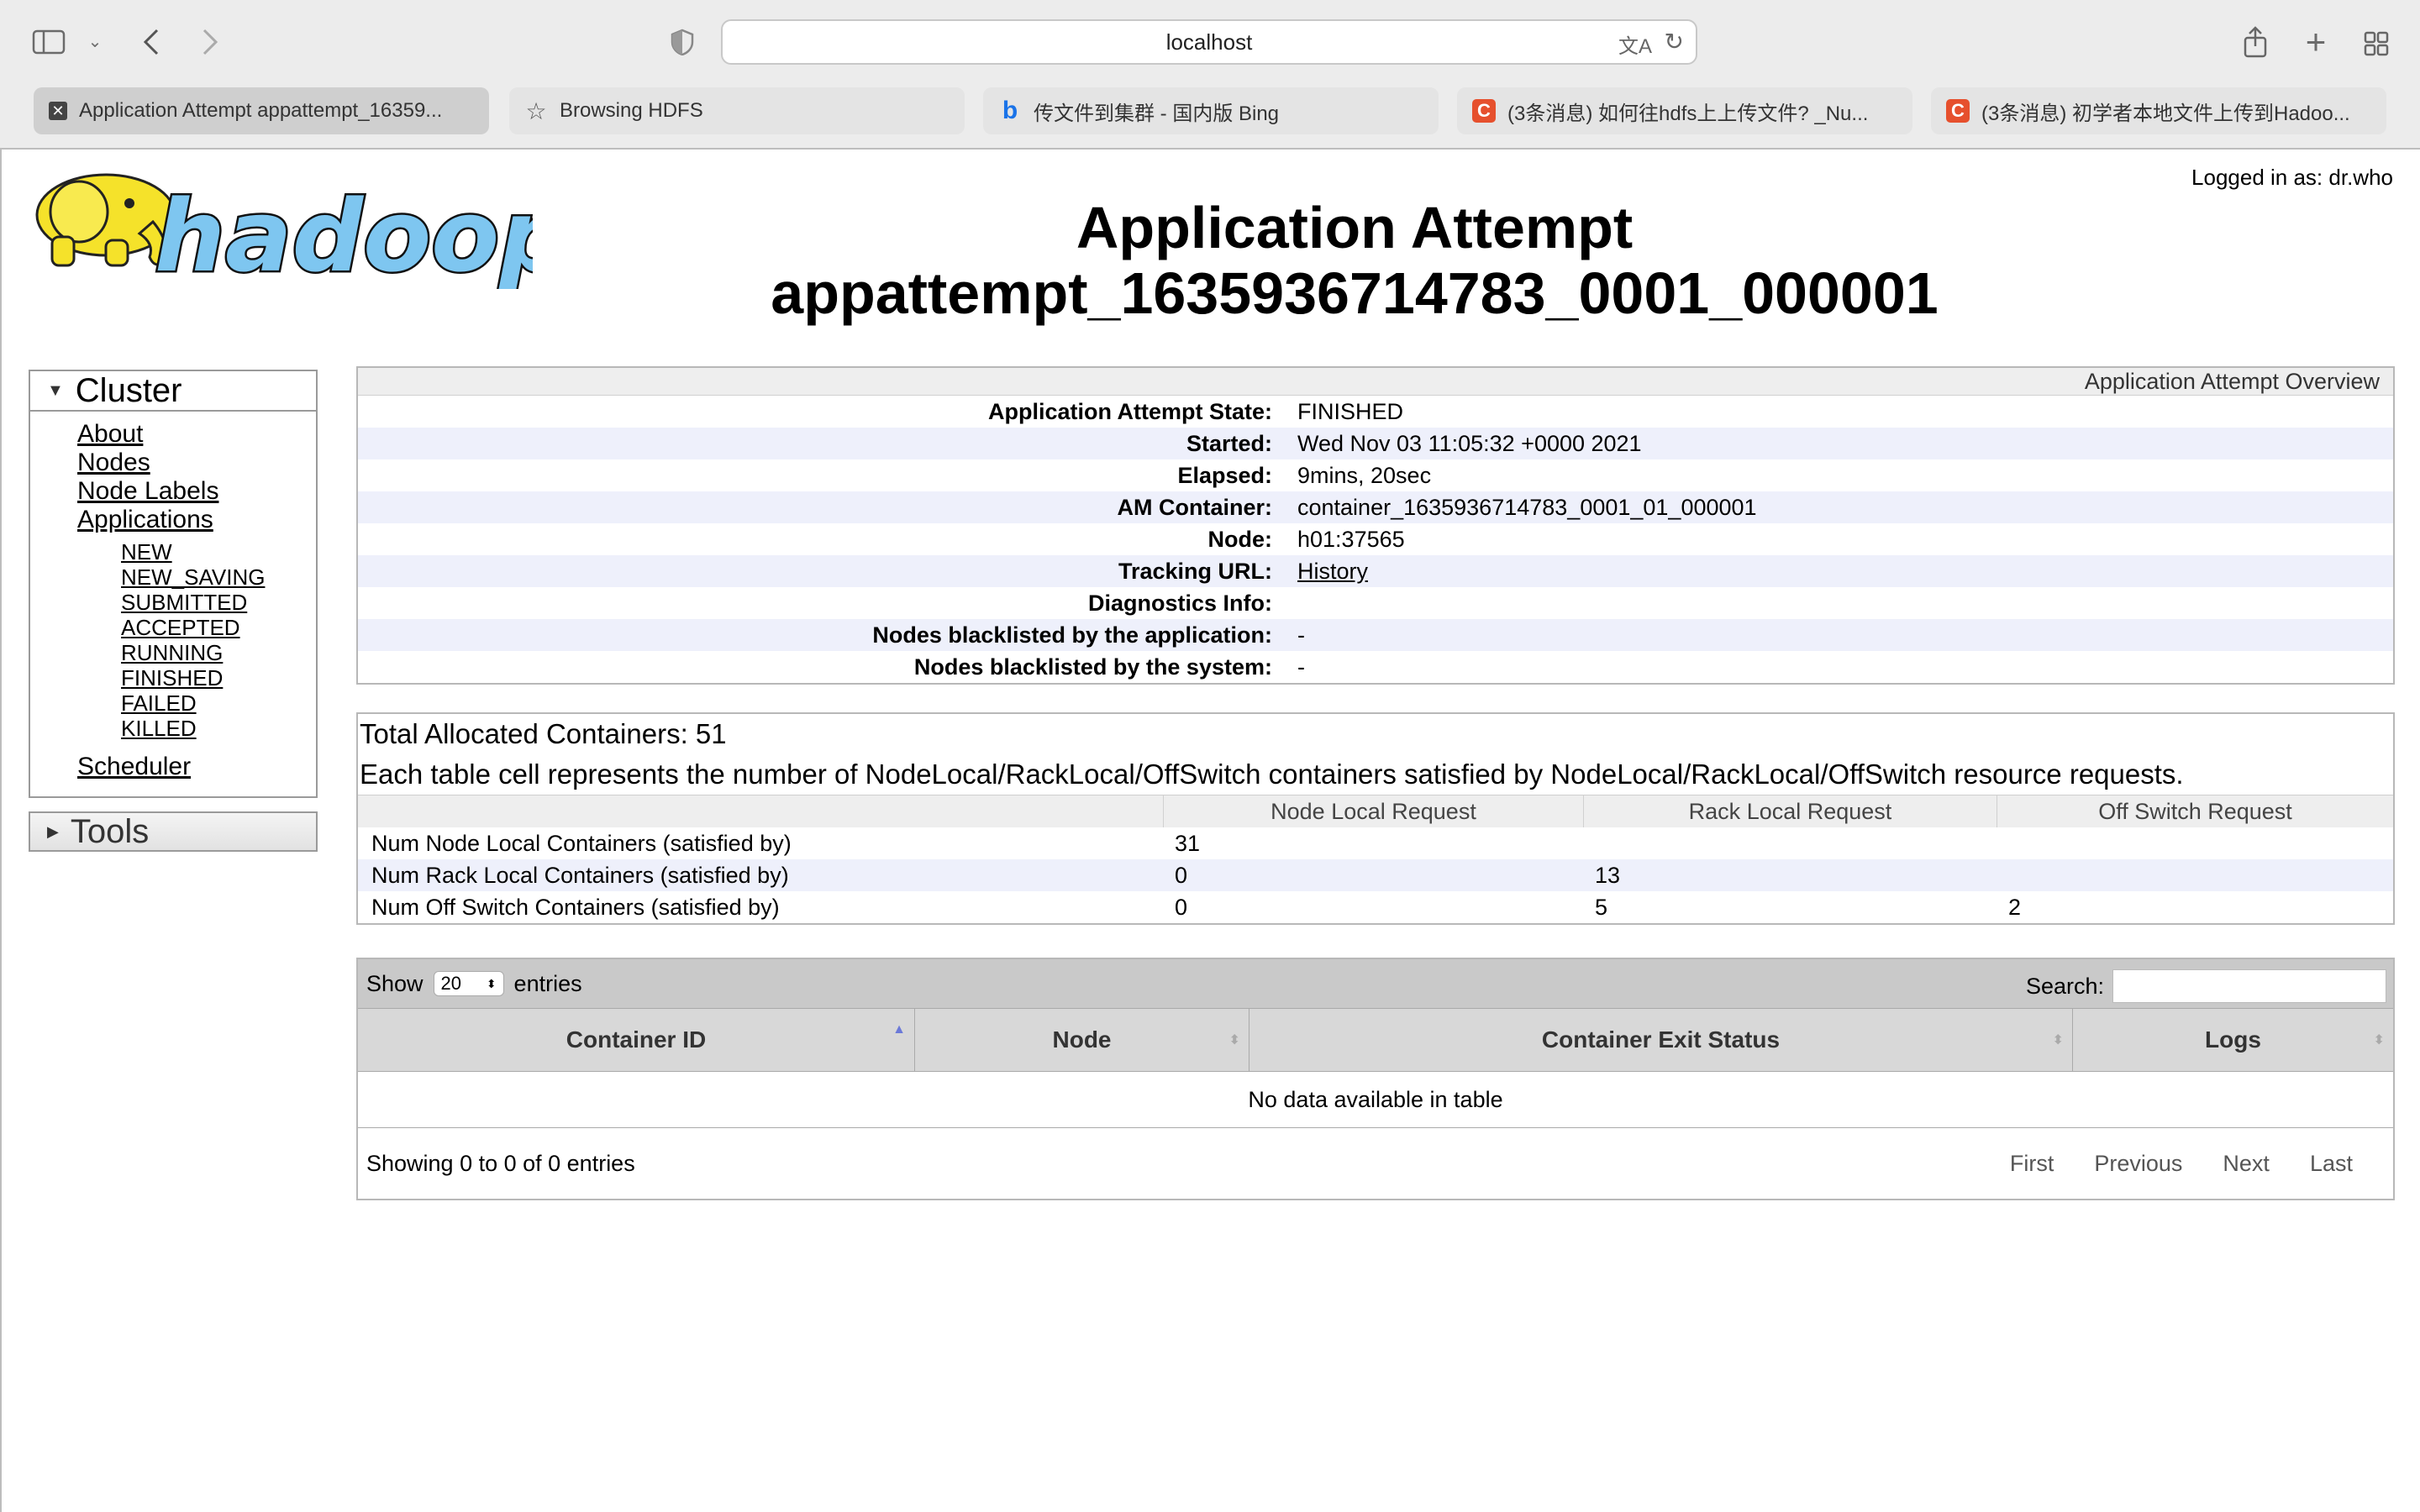 This screenshot has width=2420, height=1512. What do you see at coordinates (682, 42) in the screenshot?
I see `privacy-shield-icon` at bounding box center [682, 42].